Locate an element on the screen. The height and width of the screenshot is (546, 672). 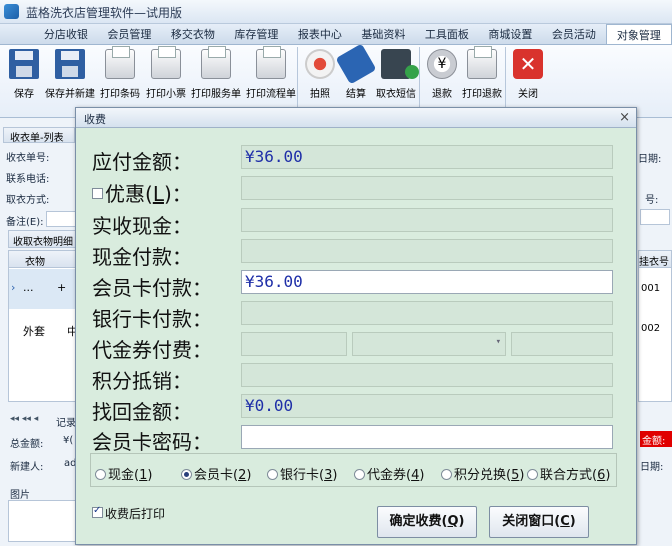
payable-field: ¥36.00 is located at coordinates (427, 157).